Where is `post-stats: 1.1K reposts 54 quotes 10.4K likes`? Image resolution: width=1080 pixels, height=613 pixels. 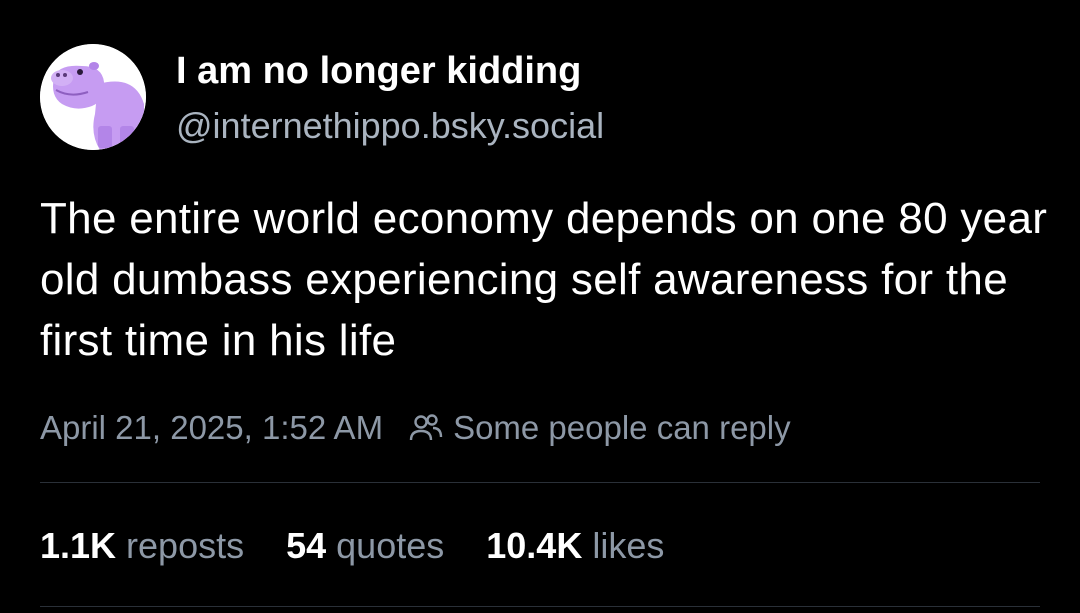
post-stats: 1.1K reposts 54 quotes 10.4K likes is located at coordinates (373, 546).